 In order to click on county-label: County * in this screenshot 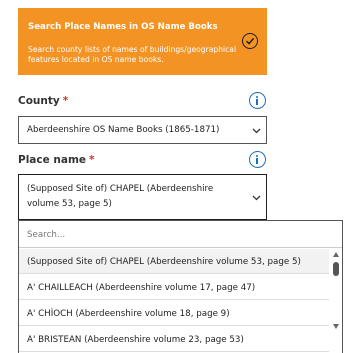, I will do `click(43, 101)`.